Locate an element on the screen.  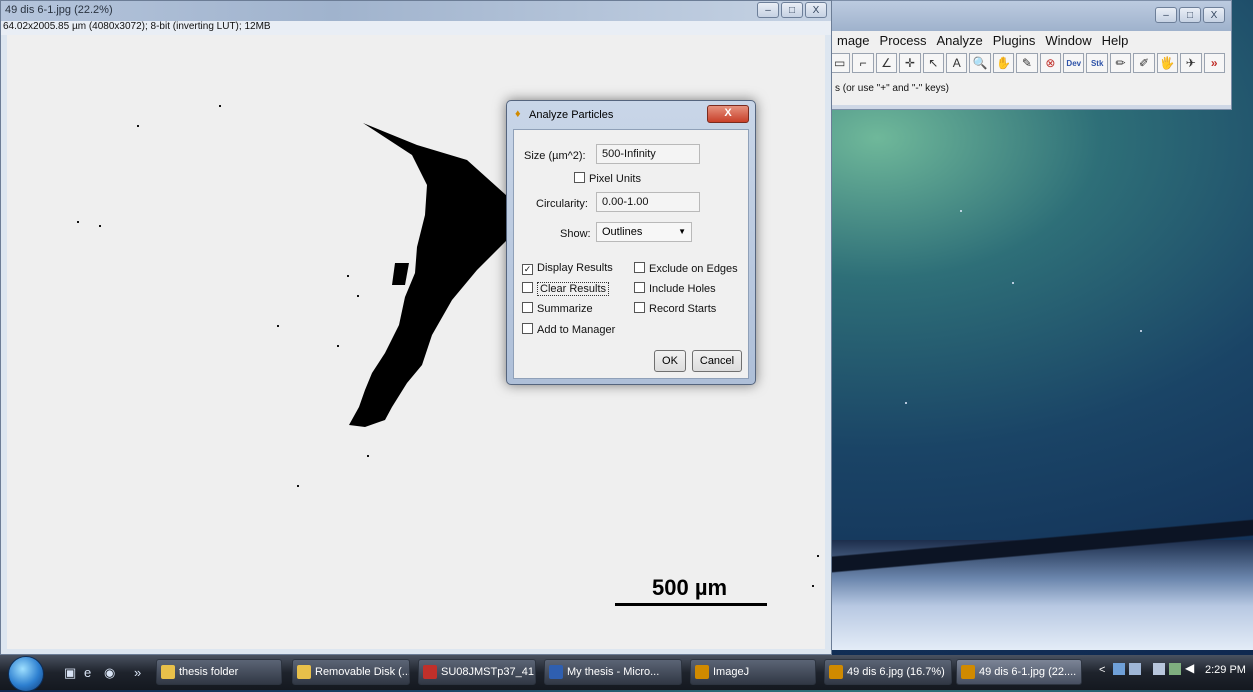
line-tool-icon: ⌐ is located at coordinates (863, 63).